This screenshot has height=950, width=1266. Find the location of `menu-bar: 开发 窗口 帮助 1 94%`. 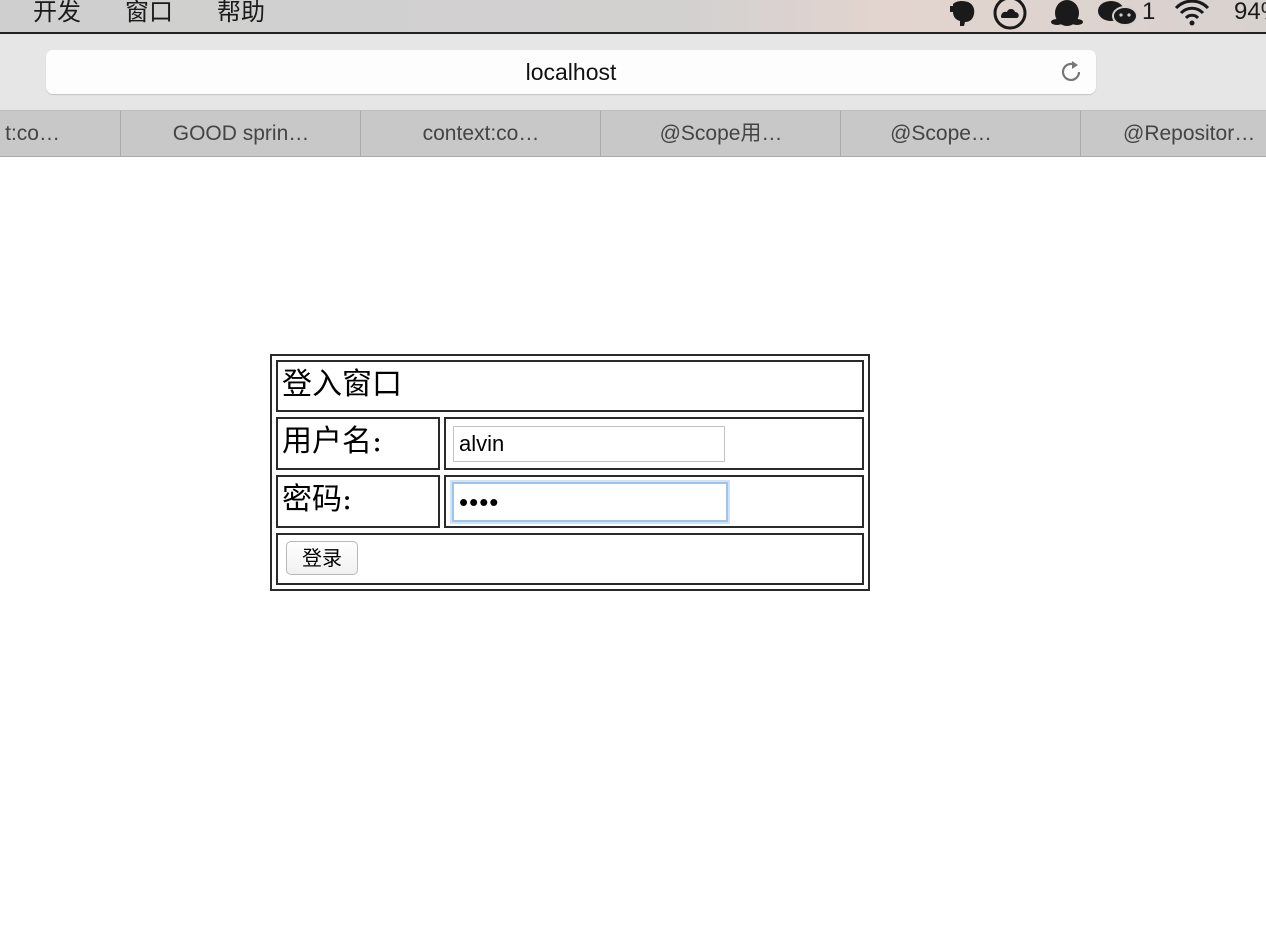

menu-bar: 开发 窗口 帮助 1 94% is located at coordinates (633, 17).